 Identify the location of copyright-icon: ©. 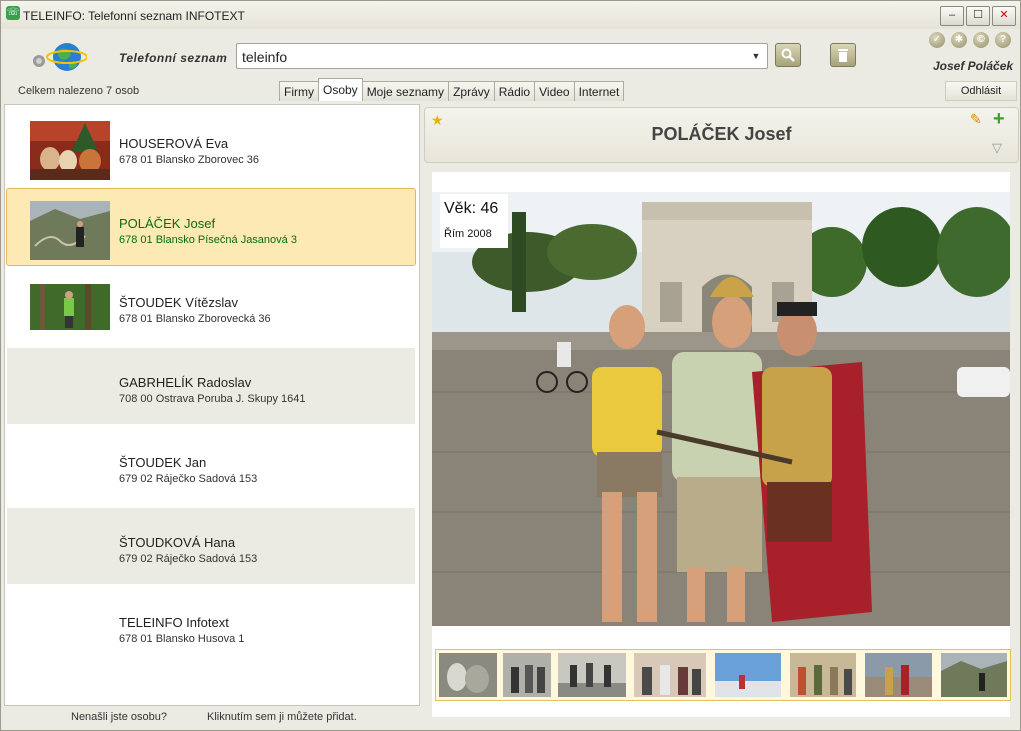
(981, 40).